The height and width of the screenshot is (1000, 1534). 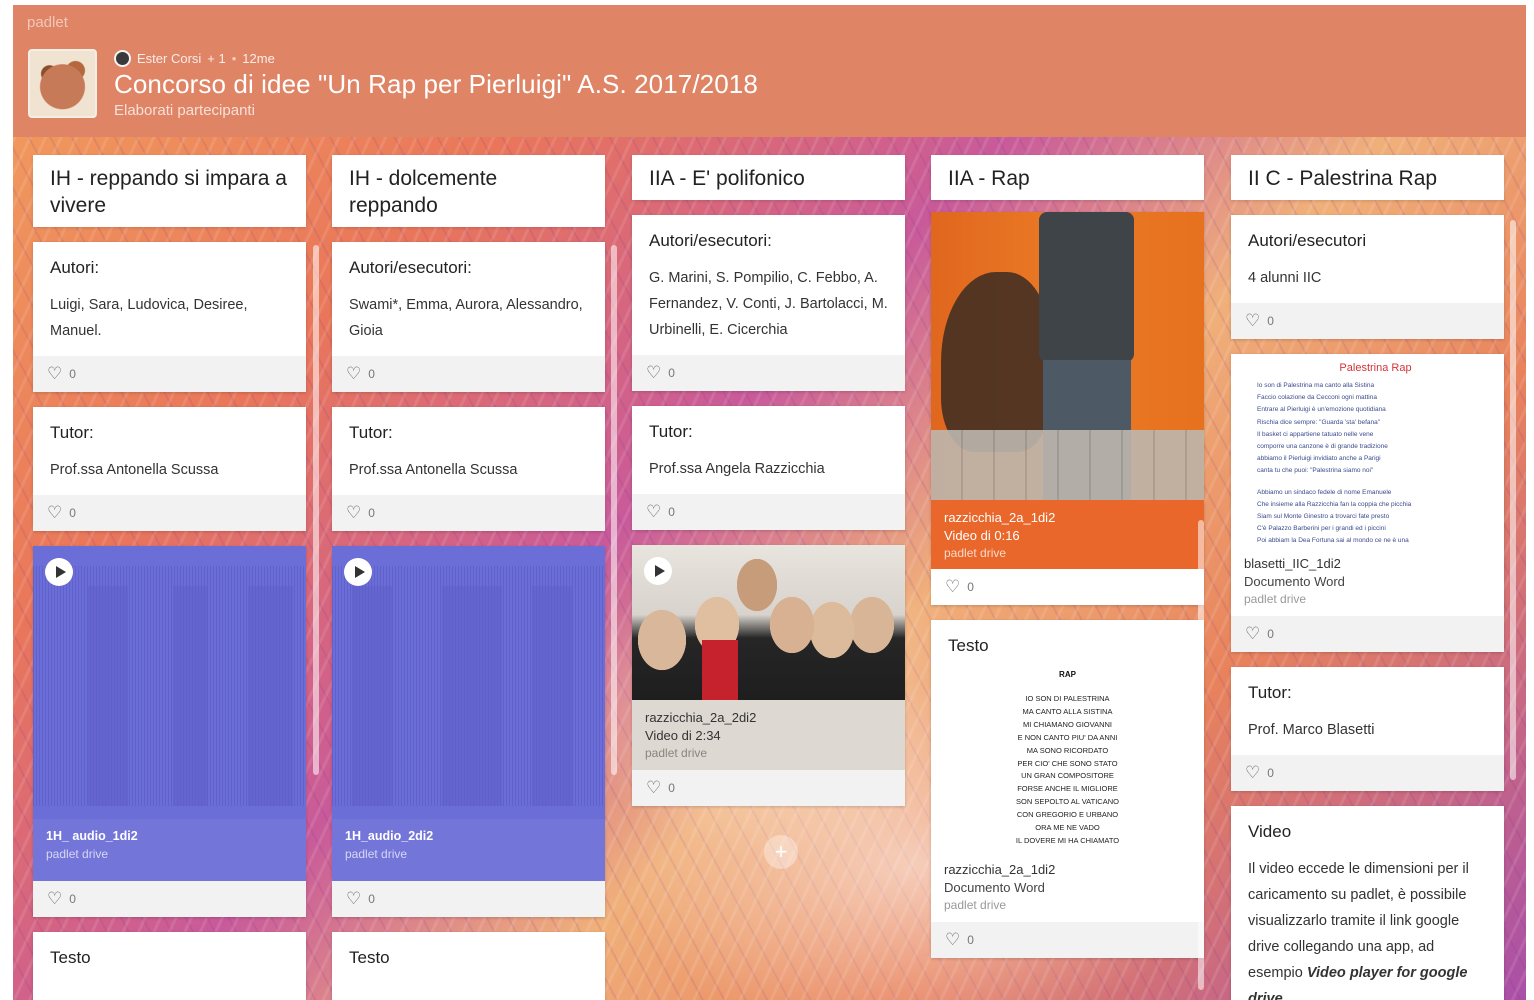 What do you see at coordinates (1311, 729) in the screenshot?
I see `post-text: Prof. Marco Blasetti` at bounding box center [1311, 729].